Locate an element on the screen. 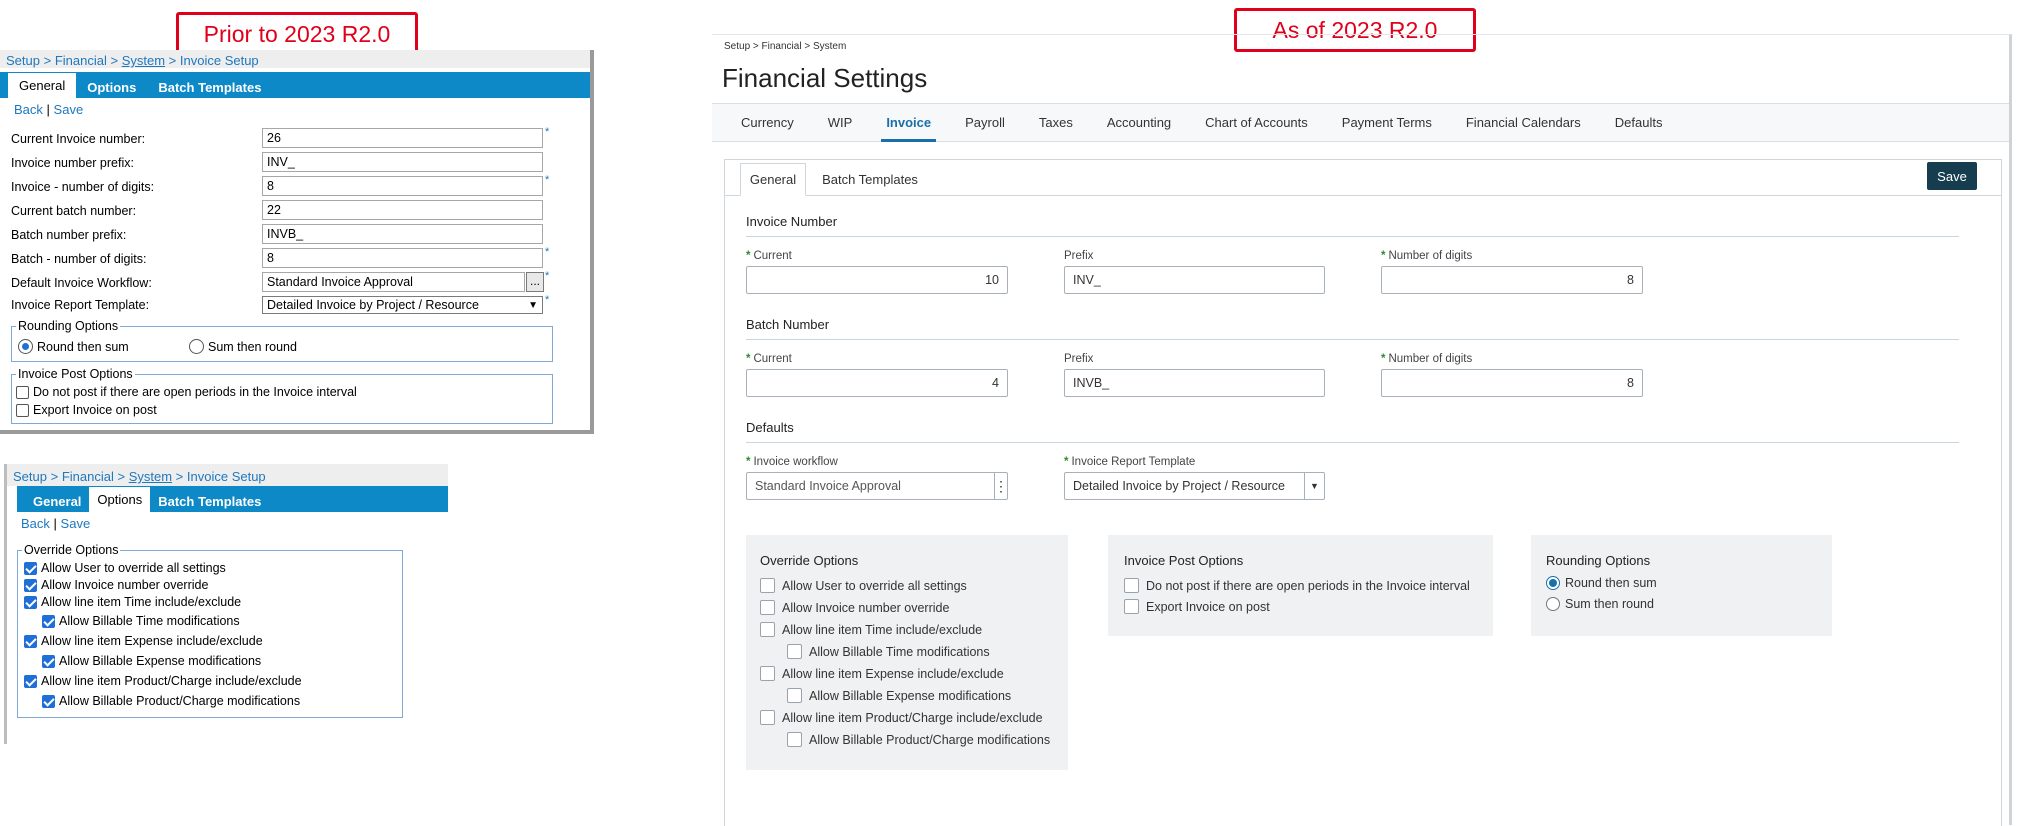 Image resolution: width=2020 pixels, height=826 pixels. tab-invoice: Invoice is located at coordinates (908, 123).